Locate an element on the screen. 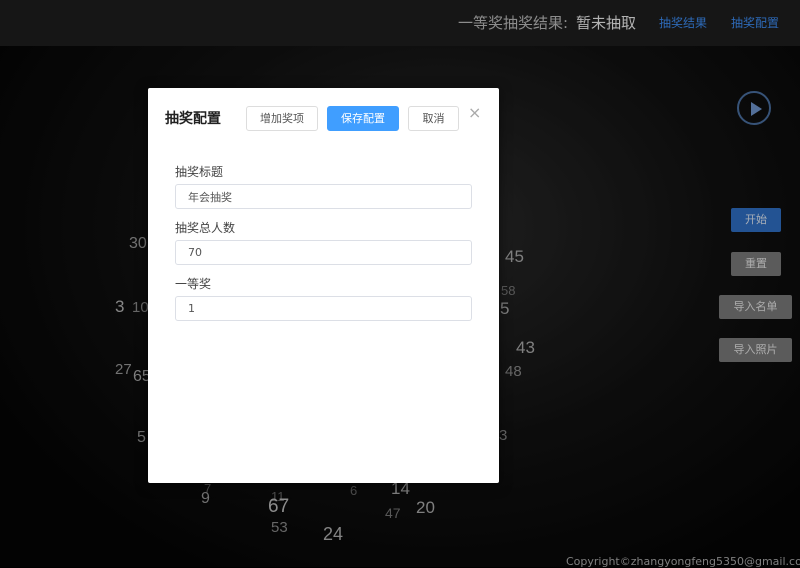 This screenshot has width=800, height=568. field-label-title: 抽奖标题 is located at coordinates (199, 172).